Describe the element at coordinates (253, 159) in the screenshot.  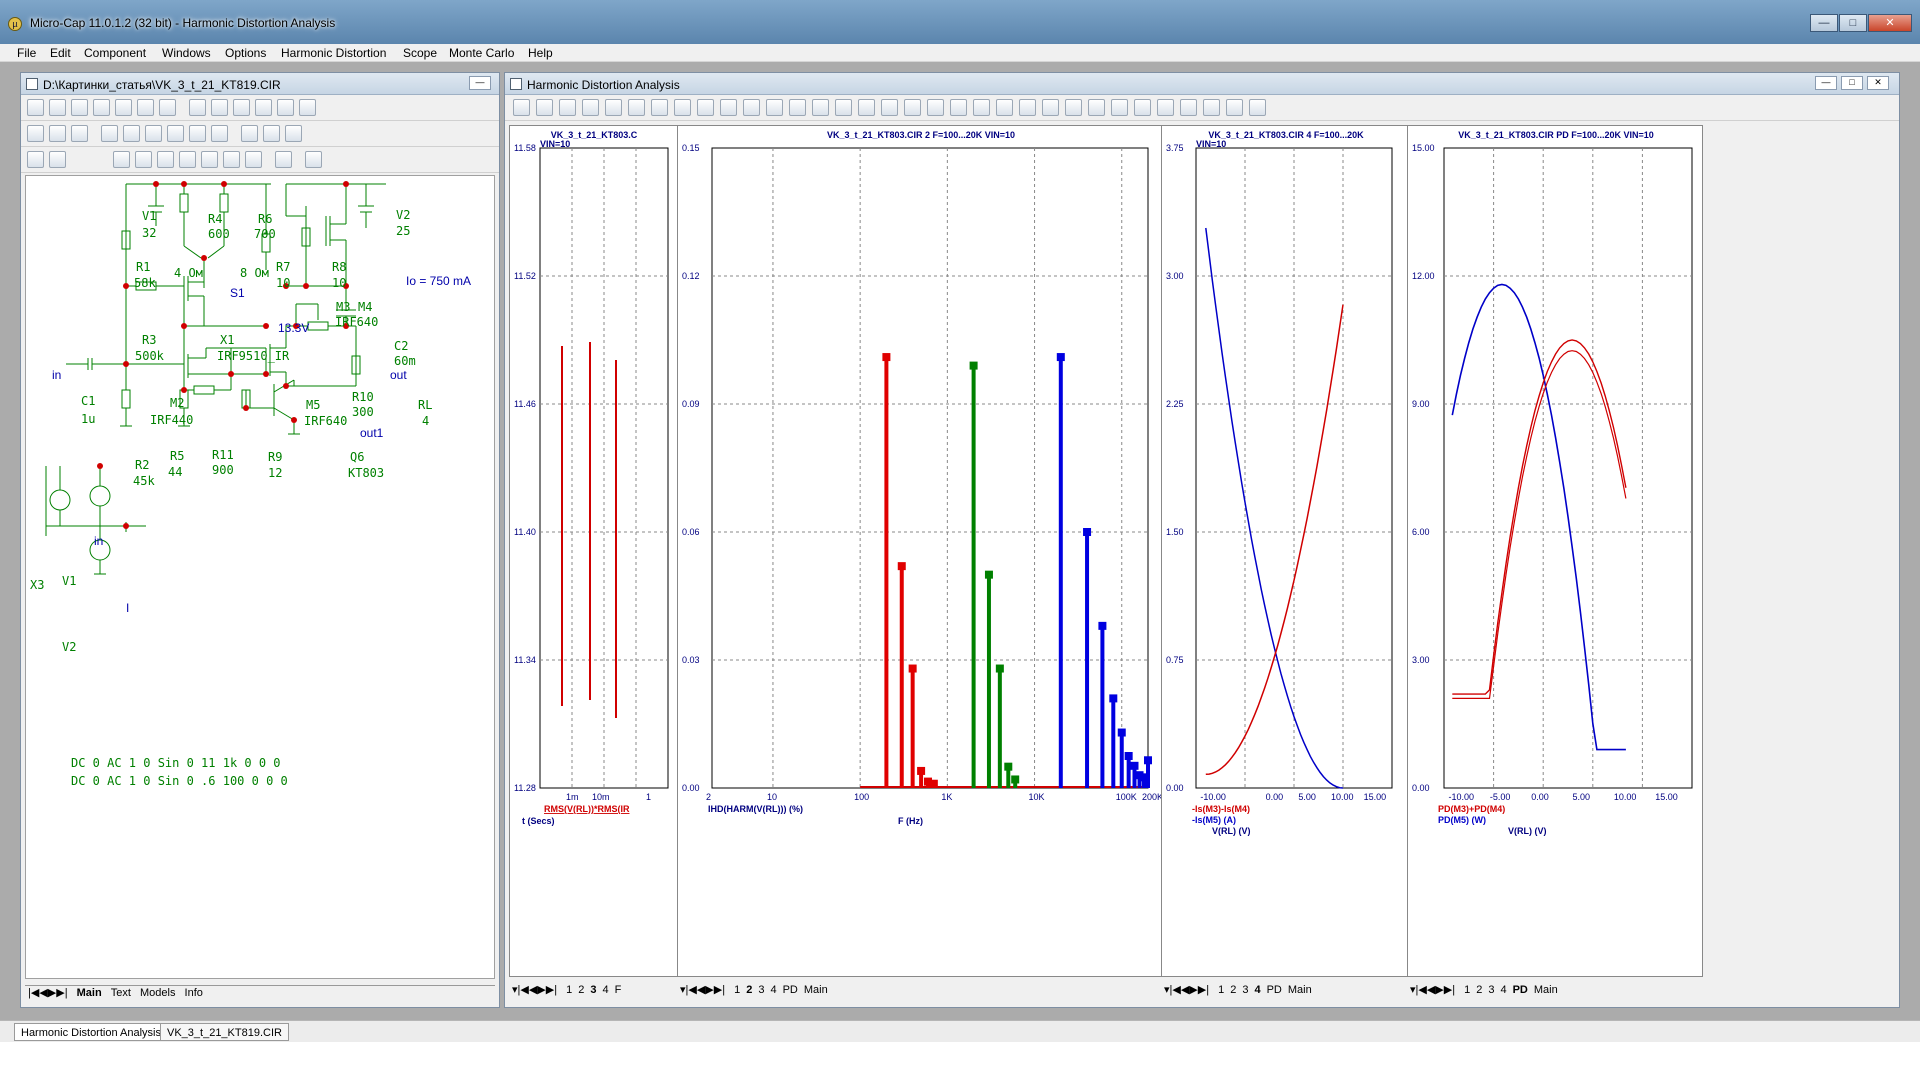
I see `zoom-fit-icon` at that location.